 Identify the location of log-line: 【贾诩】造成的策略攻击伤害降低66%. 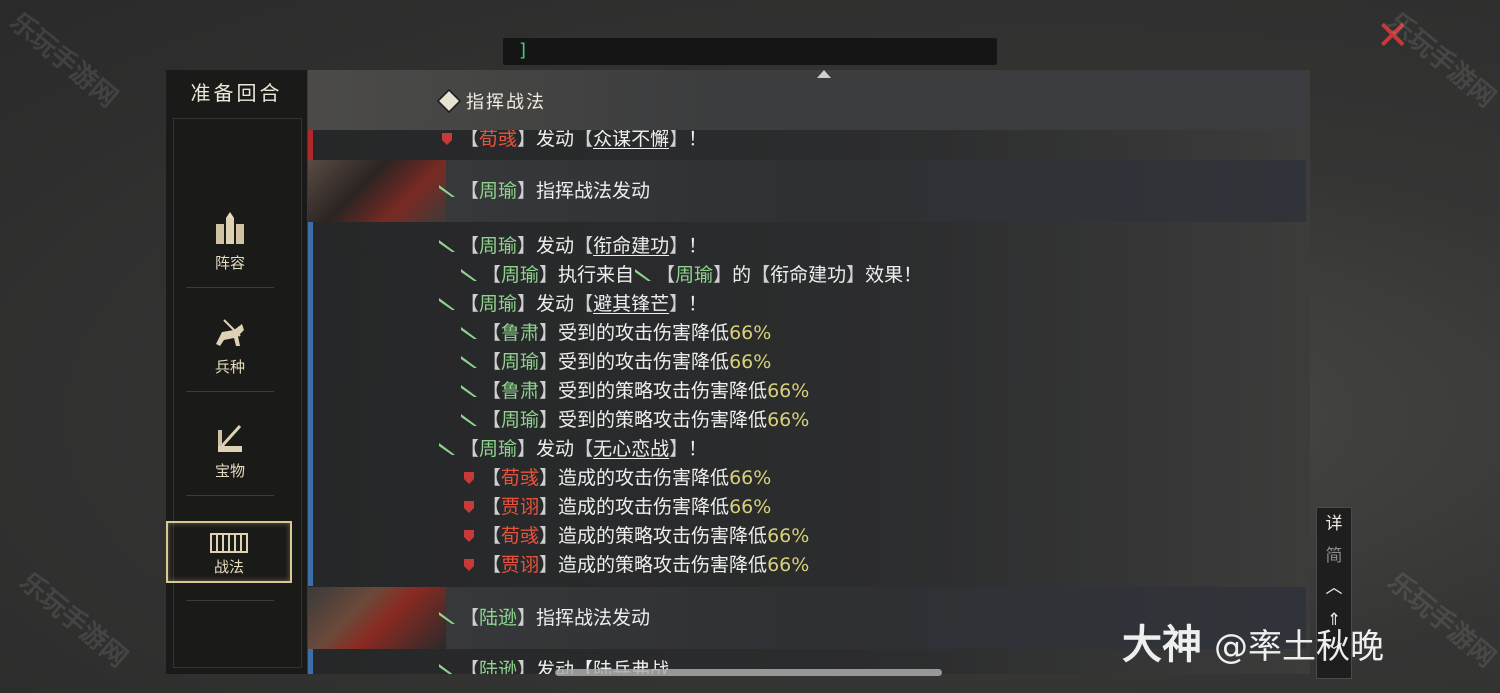
(634, 565).